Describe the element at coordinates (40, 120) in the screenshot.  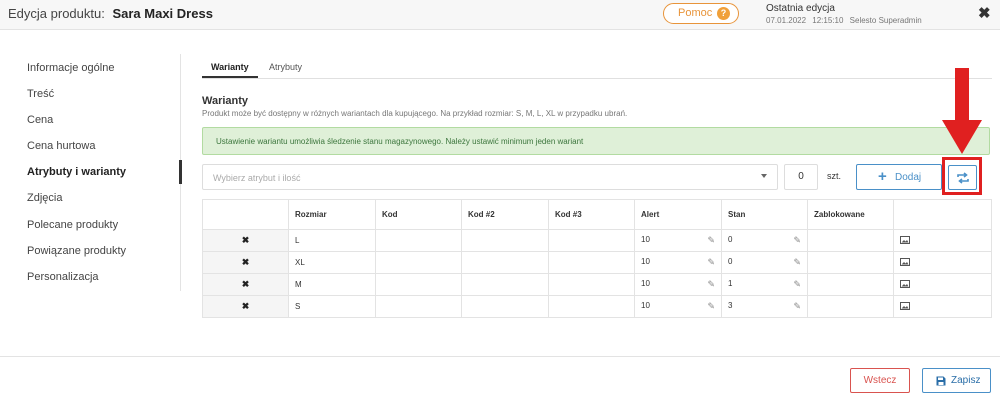
I see `sidebar-item-price: Cena` at that location.